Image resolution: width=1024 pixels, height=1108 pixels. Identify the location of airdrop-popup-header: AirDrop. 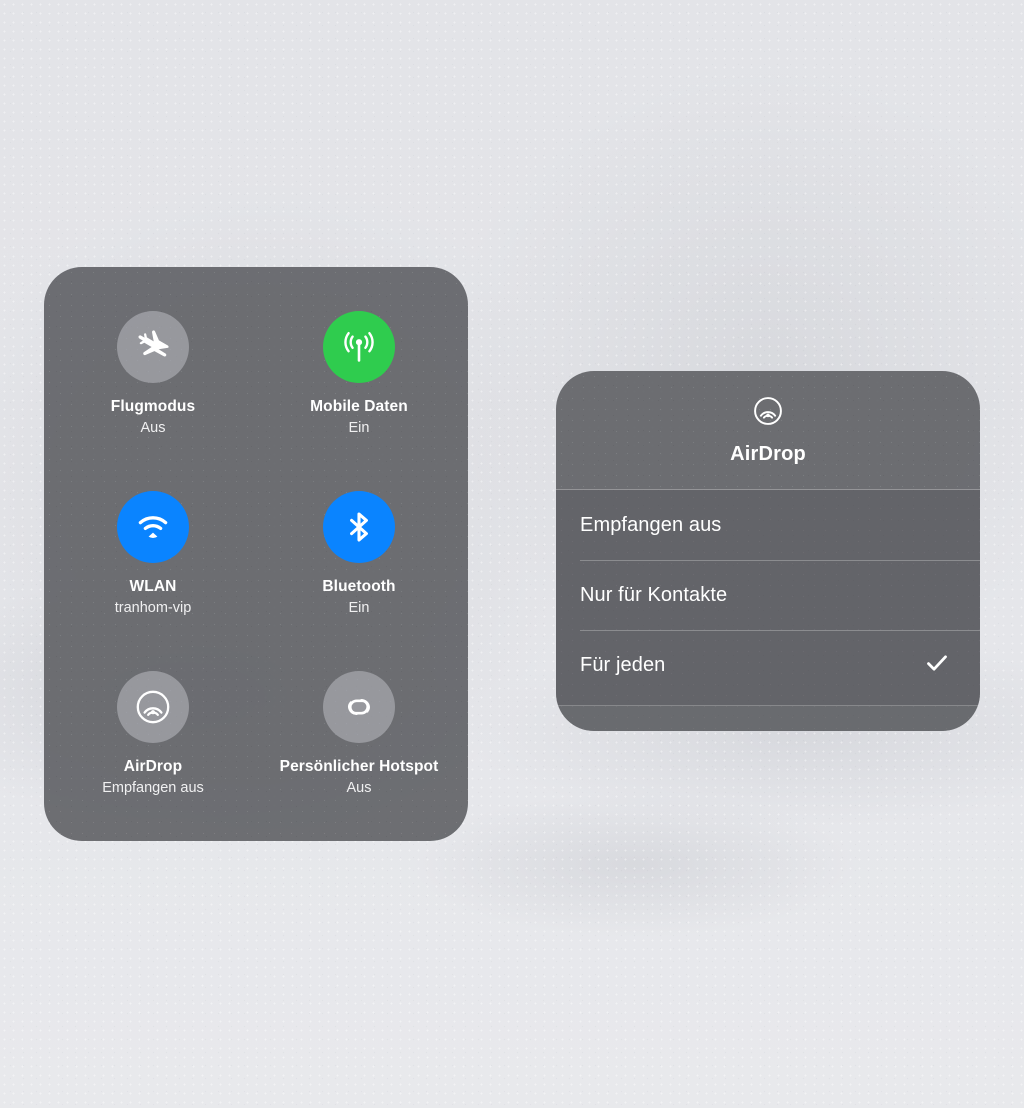
(768, 430).